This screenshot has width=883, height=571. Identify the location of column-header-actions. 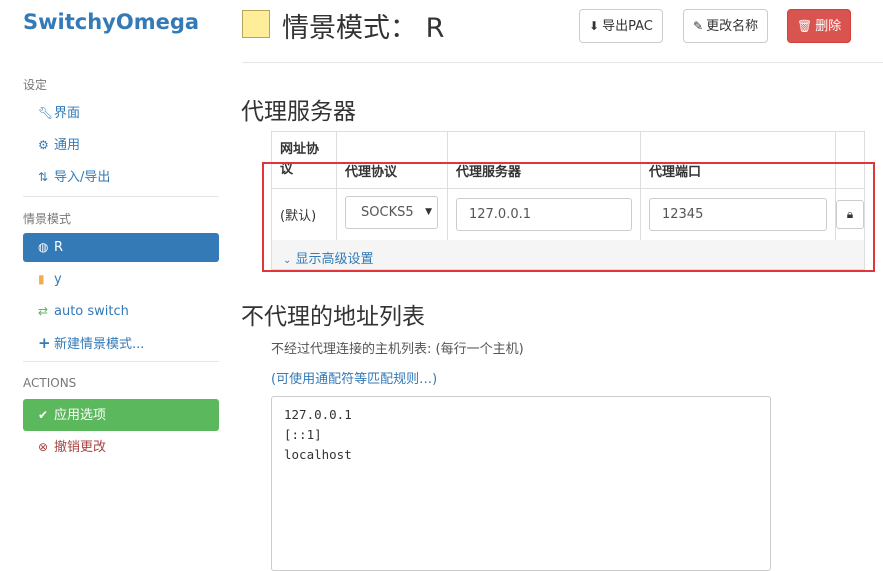
(850, 160).